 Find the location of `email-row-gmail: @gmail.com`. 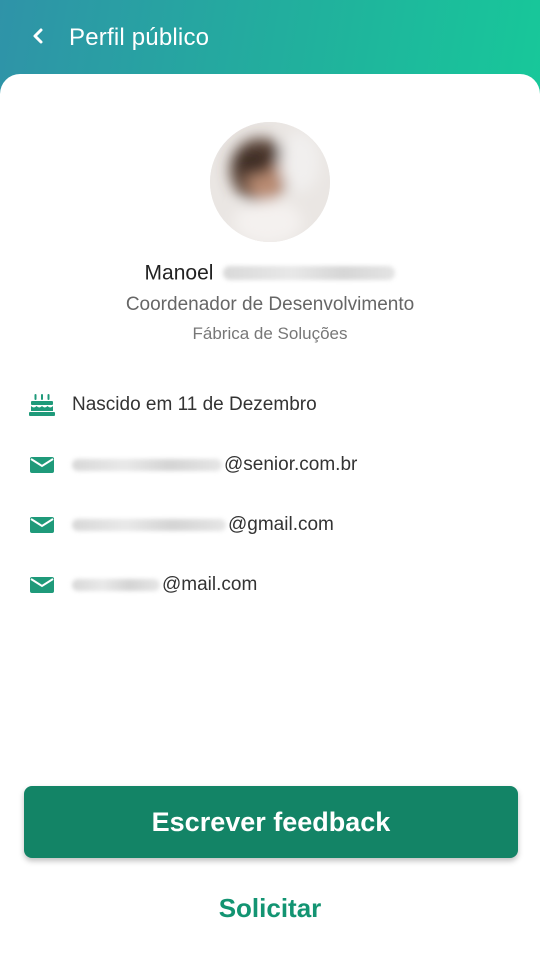

email-row-gmail: @gmail.com is located at coordinates (270, 525).